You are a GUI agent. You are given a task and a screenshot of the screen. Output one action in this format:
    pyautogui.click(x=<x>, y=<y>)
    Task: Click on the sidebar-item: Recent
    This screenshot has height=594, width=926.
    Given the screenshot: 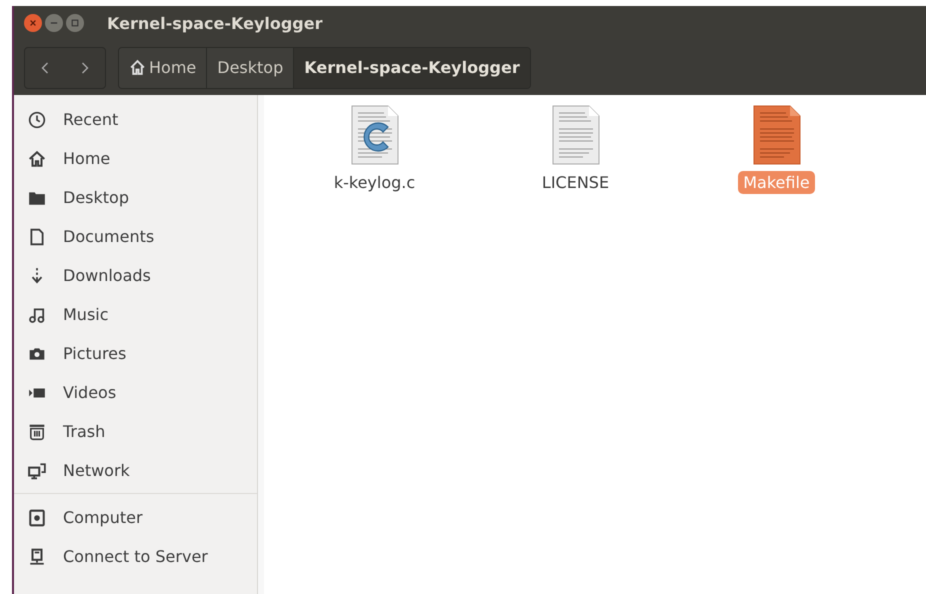 What is the action you would take?
    pyautogui.click(x=135, y=119)
    